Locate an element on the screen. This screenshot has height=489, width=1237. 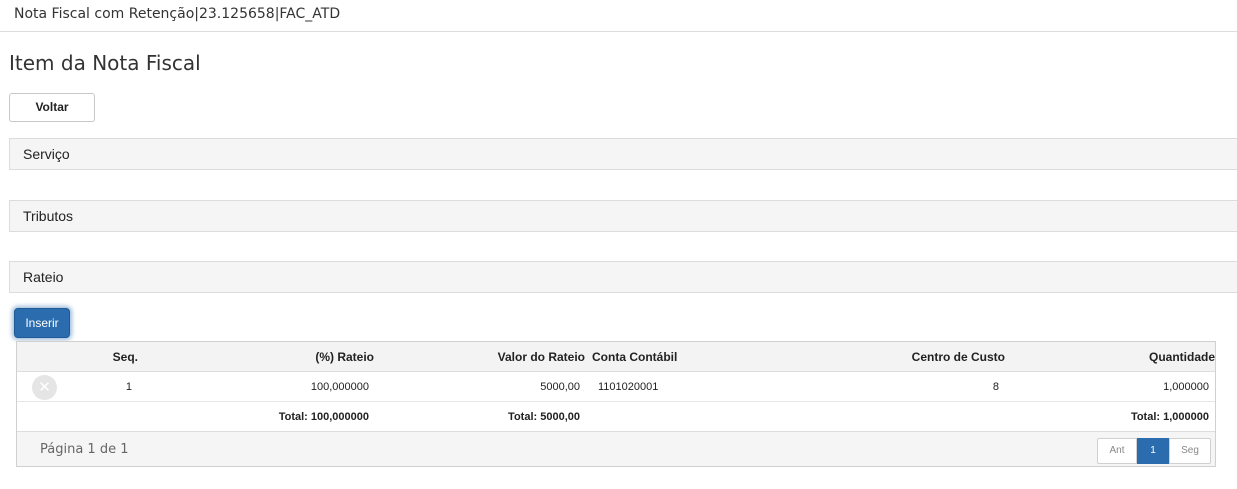
back-button: Voltar is located at coordinates (52, 107).